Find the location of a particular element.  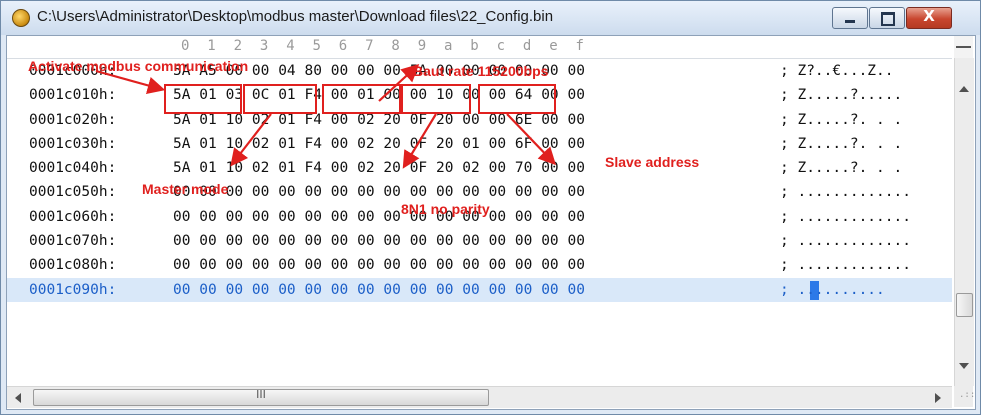

arrow-baud is located at coordinates (399, 83).